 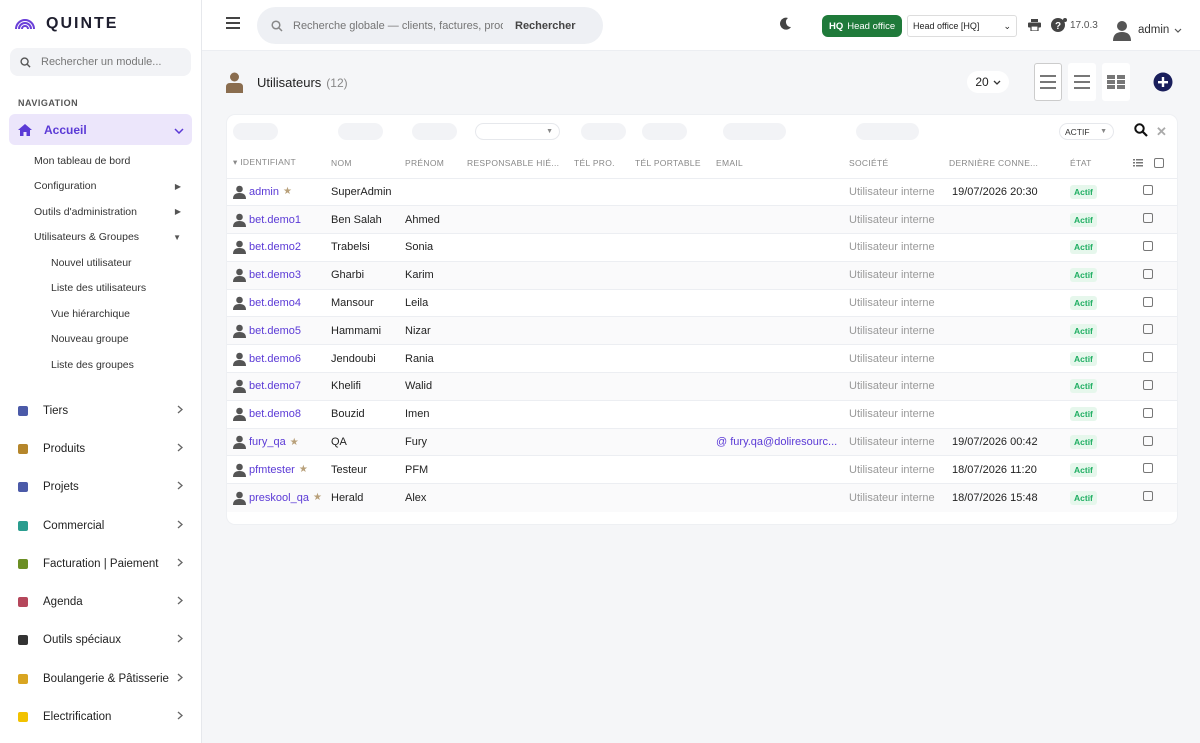 What do you see at coordinates (1034, 25) in the screenshot?
I see `printer-icon` at bounding box center [1034, 25].